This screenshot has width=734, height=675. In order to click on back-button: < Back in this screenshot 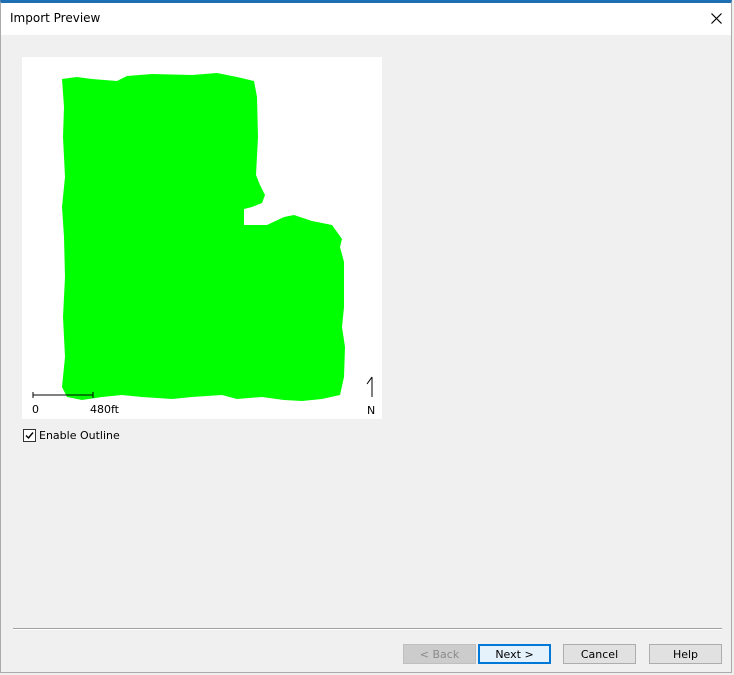, I will do `click(439, 654)`.